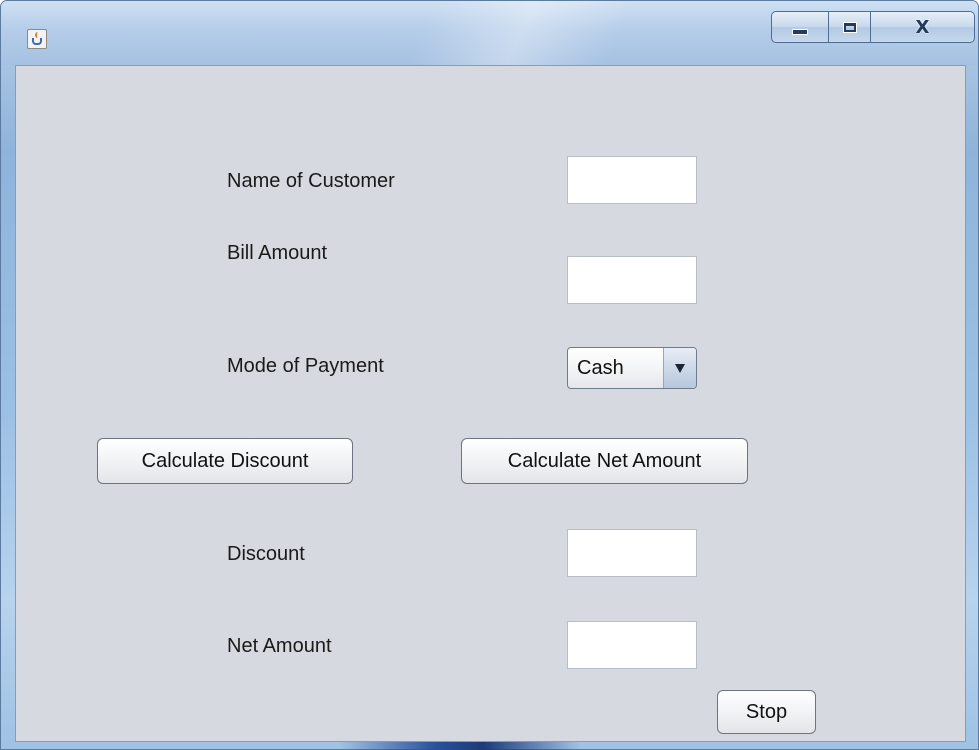 The height and width of the screenshot is (750, 979). I want to click on net-amount-label: Net Amount, so click(279, 646).